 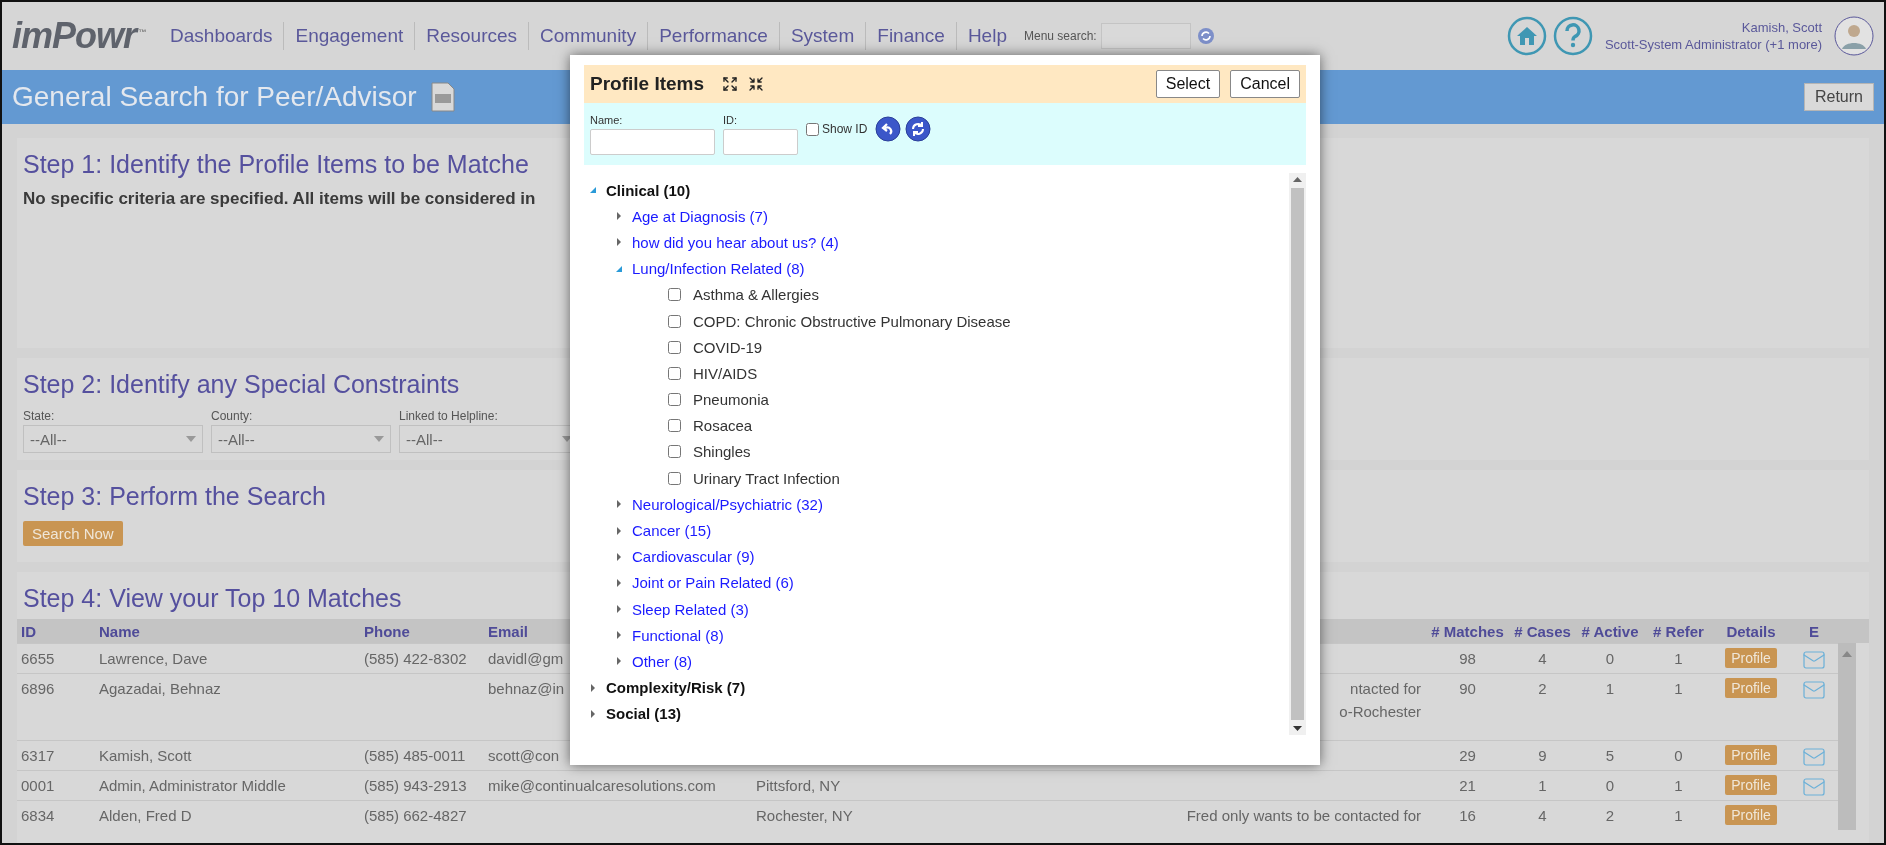 What do you see at coordinates (1467, 659) in the screenshot?
I see `table-cell-text: 98` at bounding box center [1467, 659].